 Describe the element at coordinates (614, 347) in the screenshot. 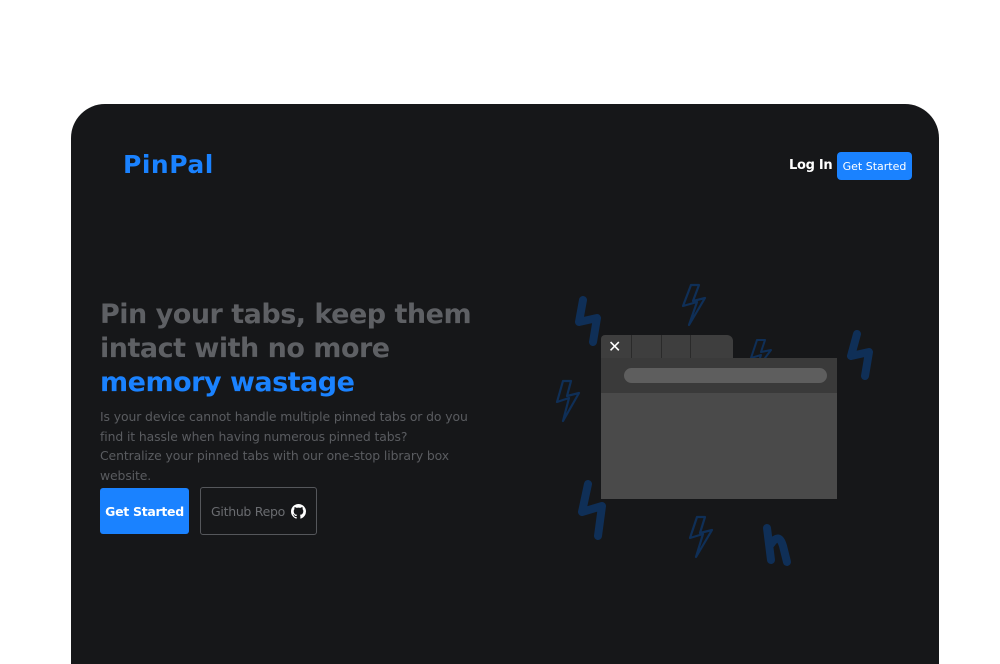

I see `close-icon: ✕` at that location.